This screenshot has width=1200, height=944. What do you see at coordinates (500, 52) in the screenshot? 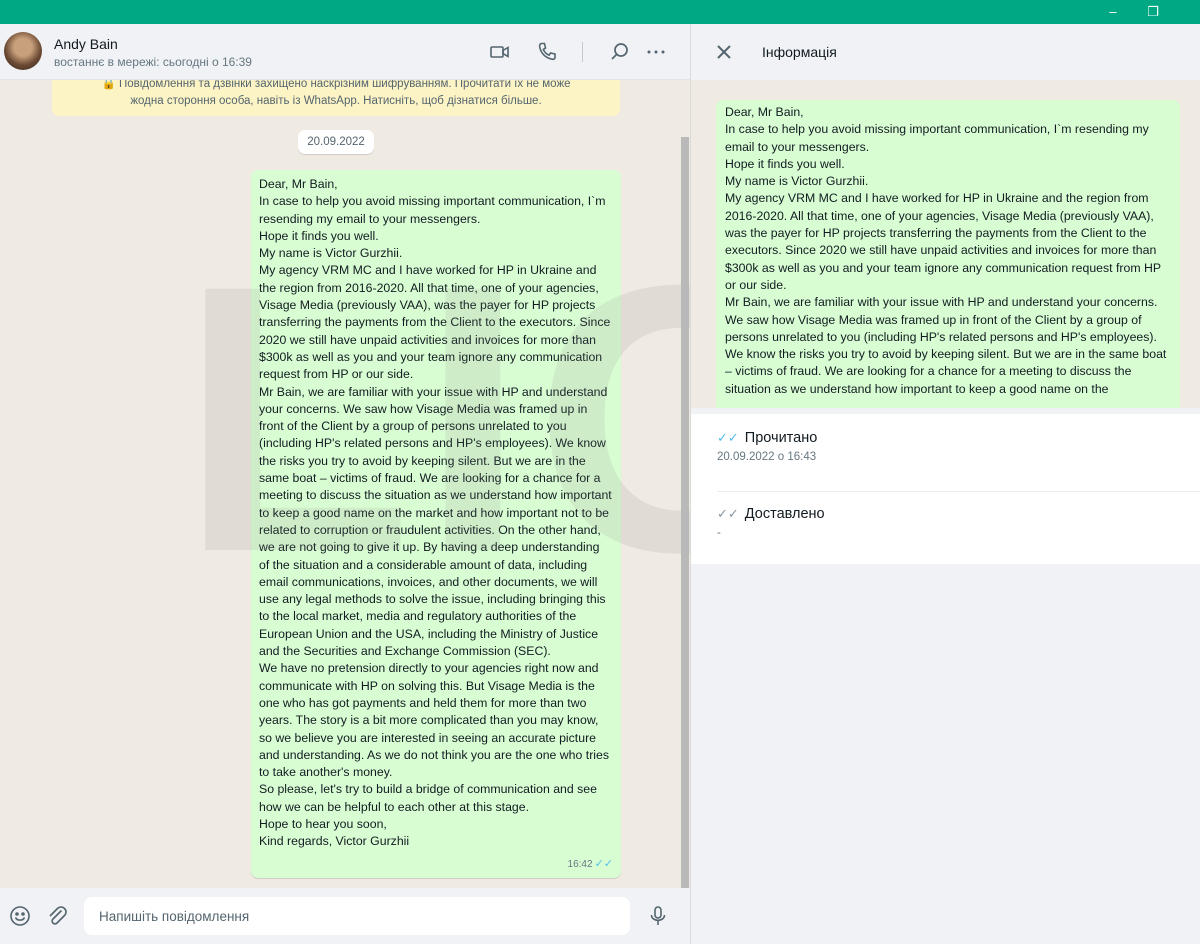
I see `video-call-icon` at bounding box center [500, 52].